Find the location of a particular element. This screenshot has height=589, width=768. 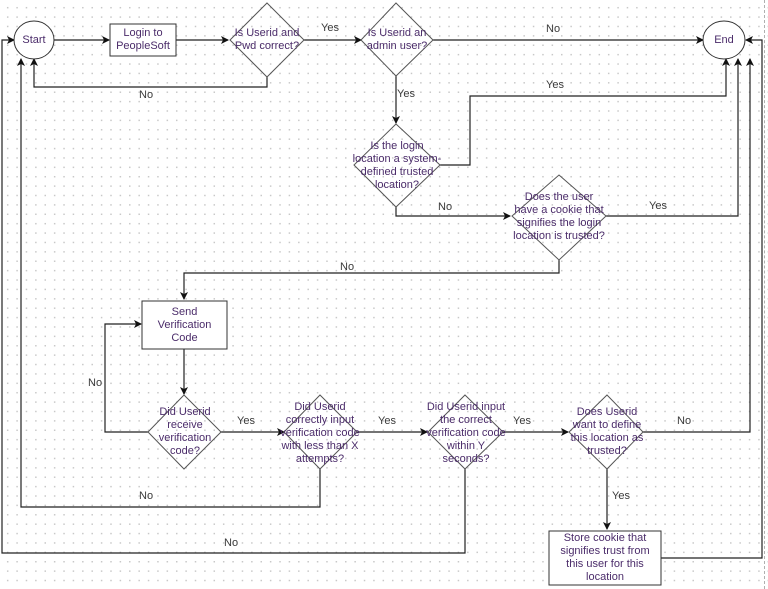

login-node-shape is located at coordinates (143, 40).